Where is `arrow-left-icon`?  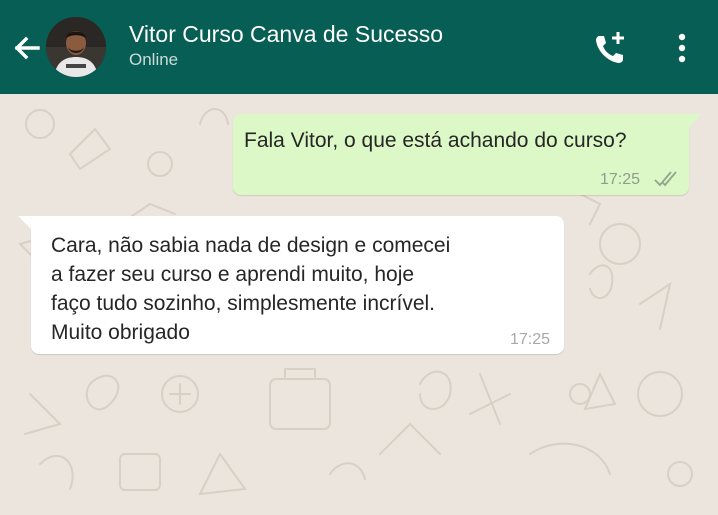
arrow-left-icon is located at coordinates (27, 48).